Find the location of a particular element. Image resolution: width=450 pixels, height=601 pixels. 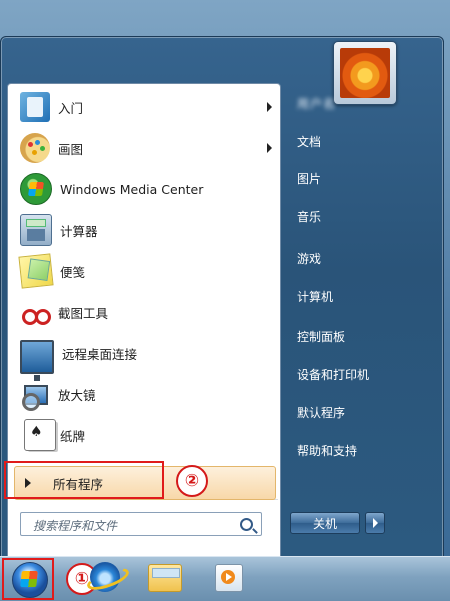

program-label: 截图工具 is located at coordinates (83, 313).